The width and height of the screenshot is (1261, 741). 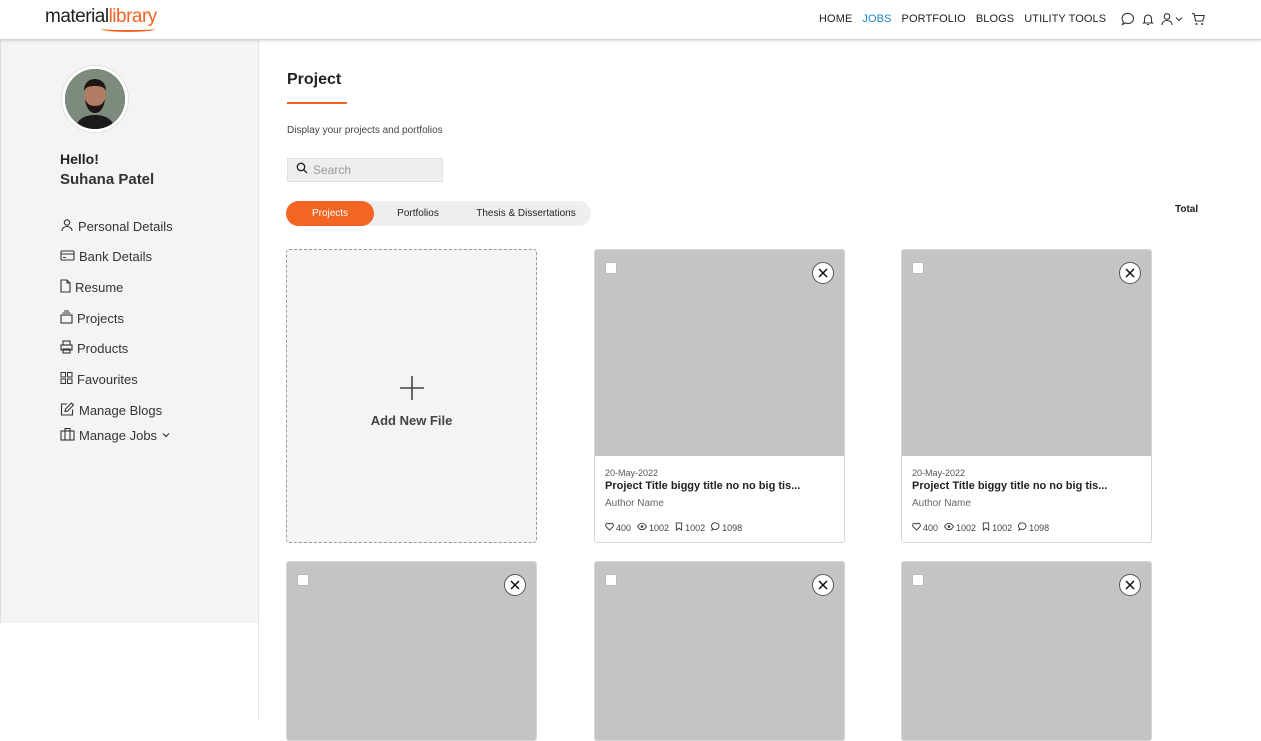 I want to click on likes-count: 400, so click(x=624, y=527).